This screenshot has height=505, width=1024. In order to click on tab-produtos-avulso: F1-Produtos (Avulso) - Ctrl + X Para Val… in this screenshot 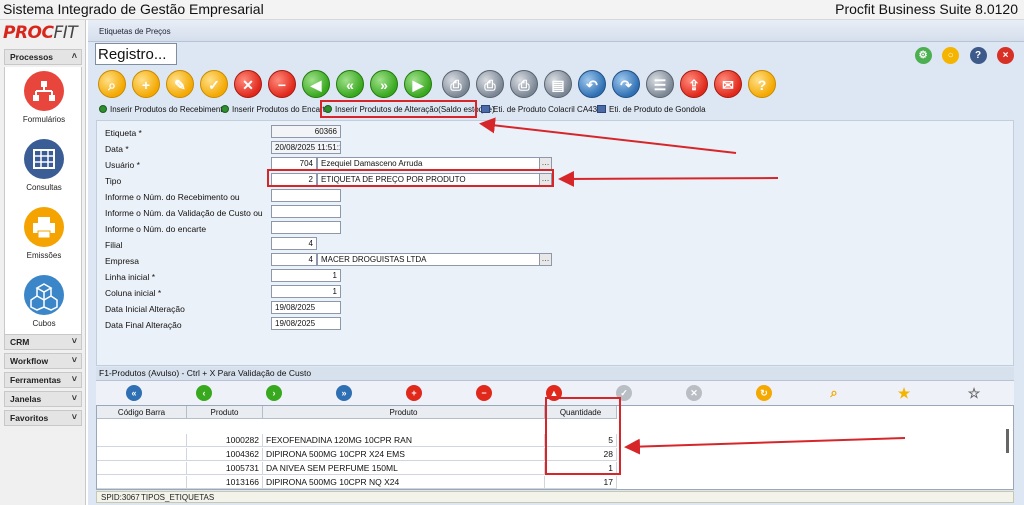, I will do `click(205, 373)`.